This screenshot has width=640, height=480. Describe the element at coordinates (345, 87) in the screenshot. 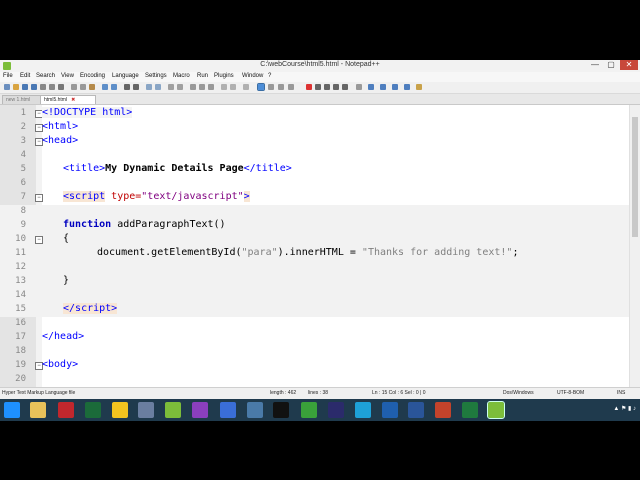

I see `save-macro-icon` at that location.